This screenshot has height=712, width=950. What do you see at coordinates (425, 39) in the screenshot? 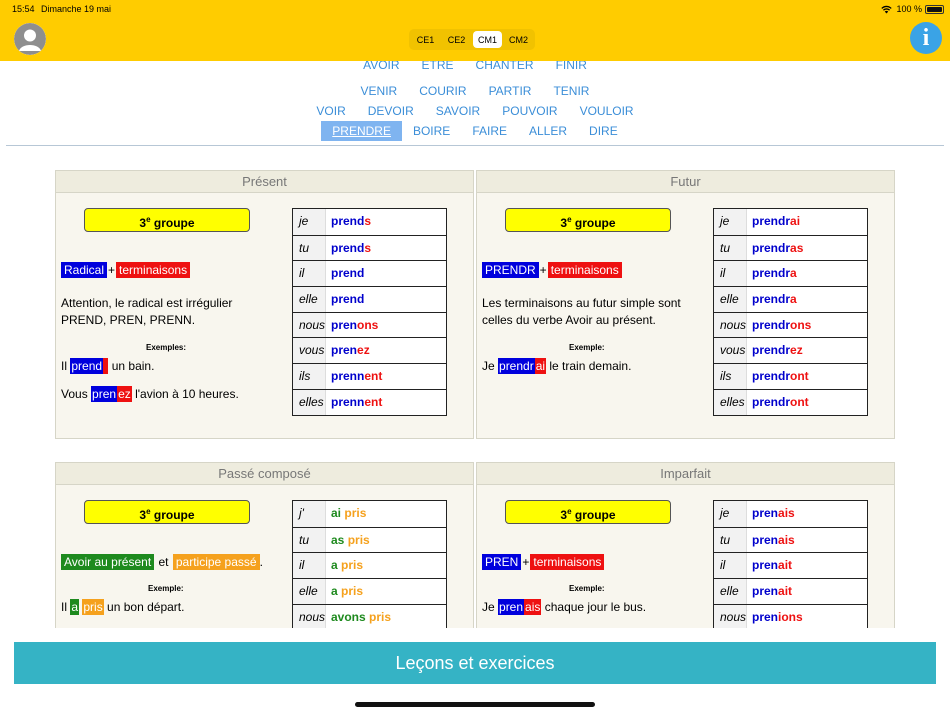
I see `level-tab-ce1: CE1` at bounding box center [425, 39].